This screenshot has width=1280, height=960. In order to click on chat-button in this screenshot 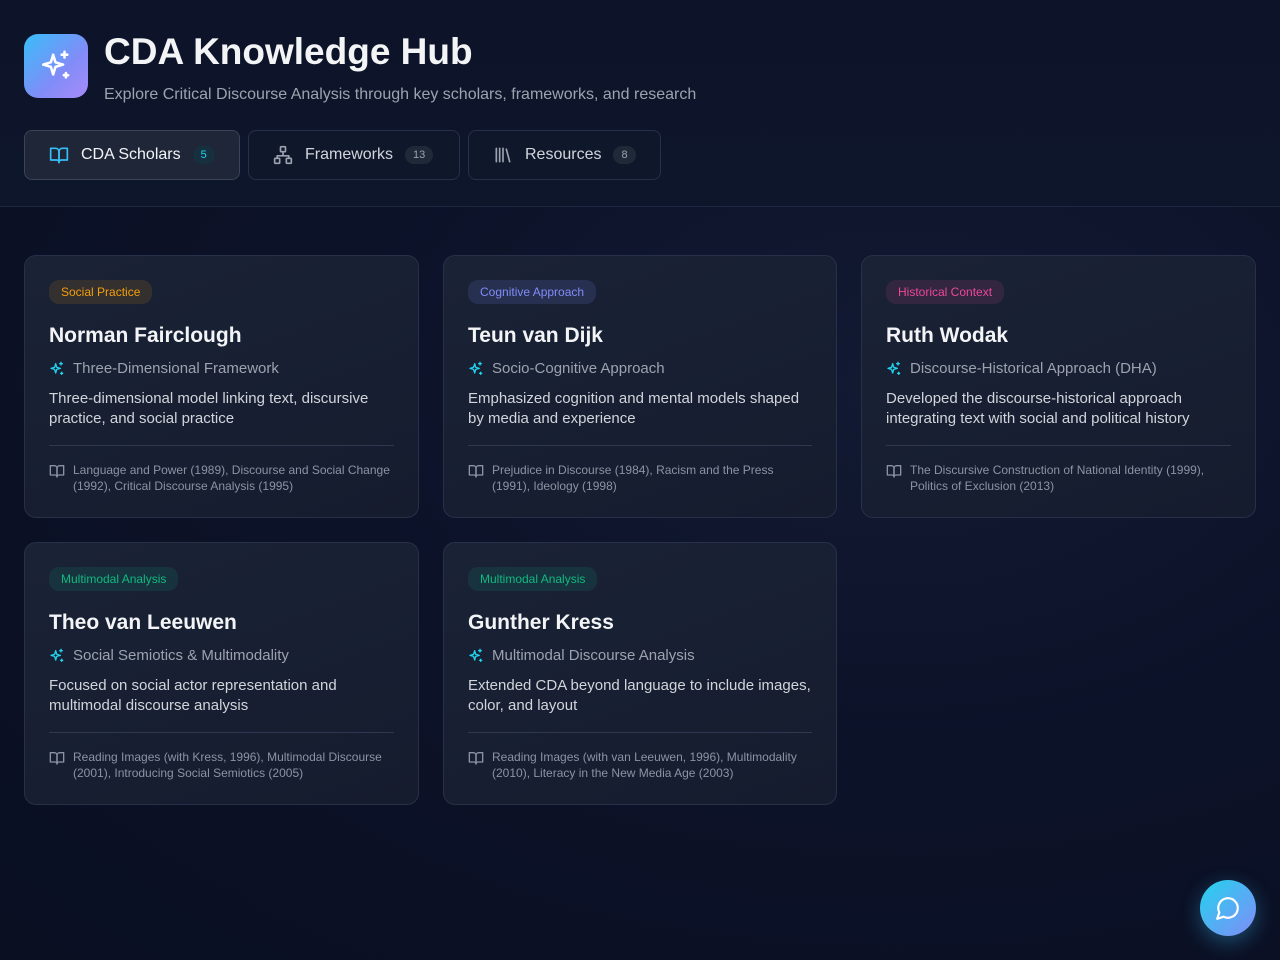, I will do `click(1228, 908)`.